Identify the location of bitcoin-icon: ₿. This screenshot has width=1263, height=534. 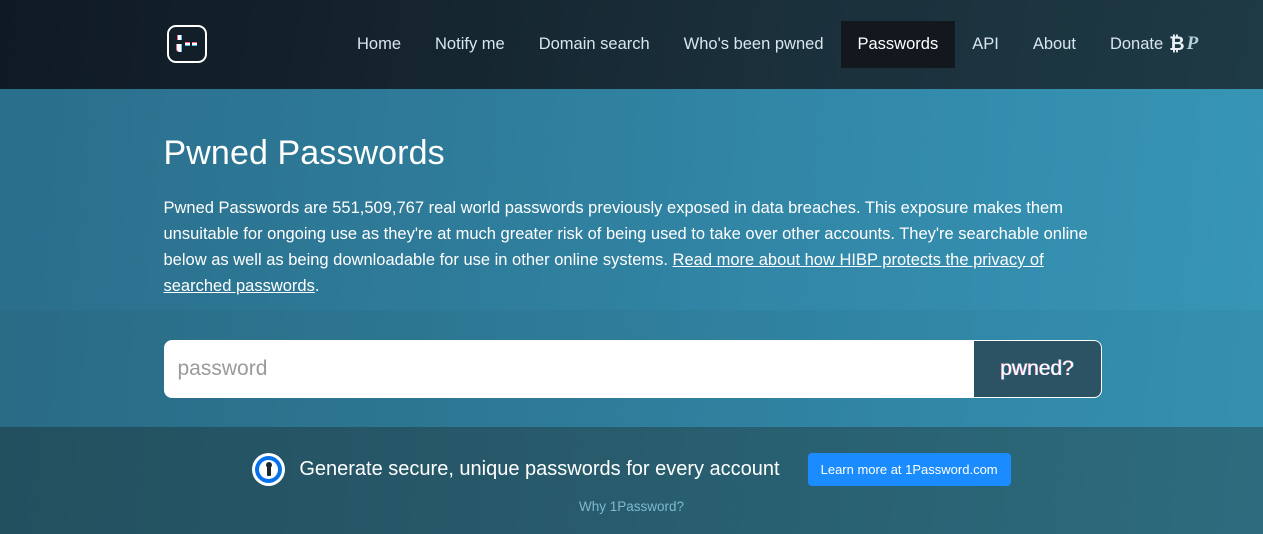
(1176, 44).